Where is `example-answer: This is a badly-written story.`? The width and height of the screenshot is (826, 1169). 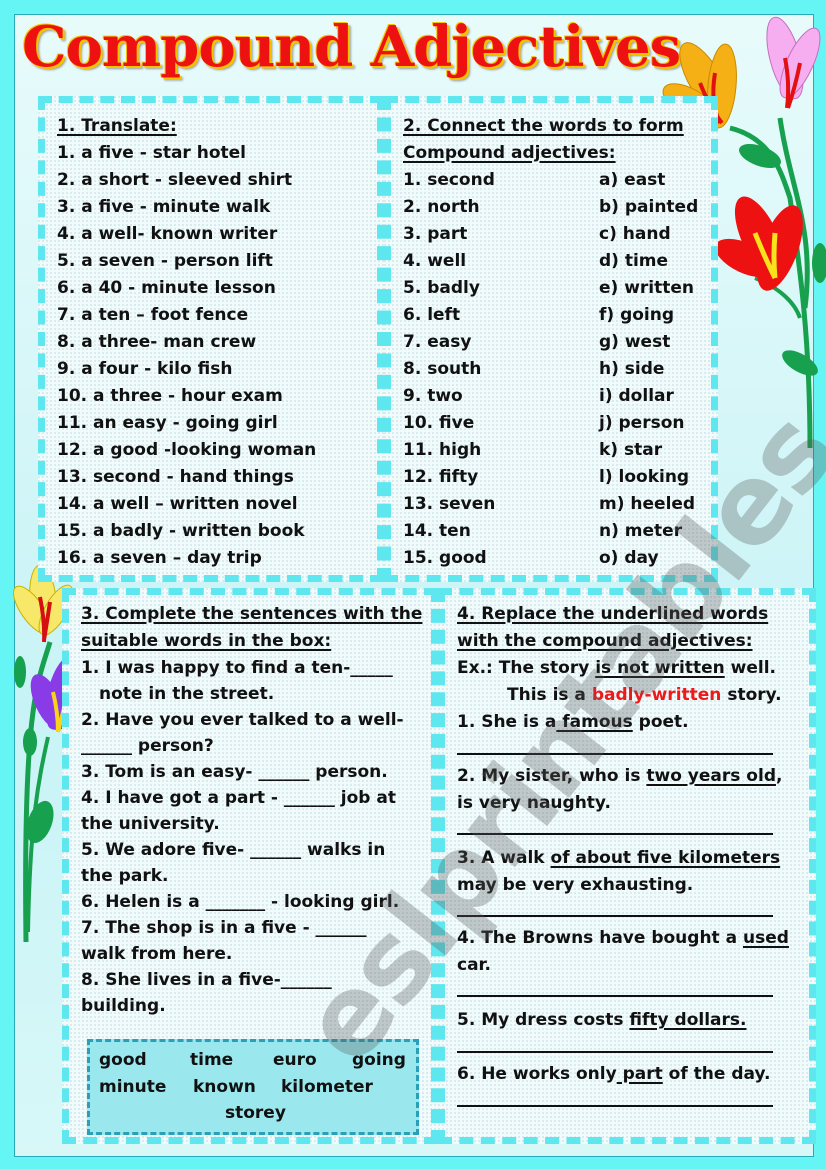 example-answer: This is a badly-written story. is located at coordinates (644, 695).